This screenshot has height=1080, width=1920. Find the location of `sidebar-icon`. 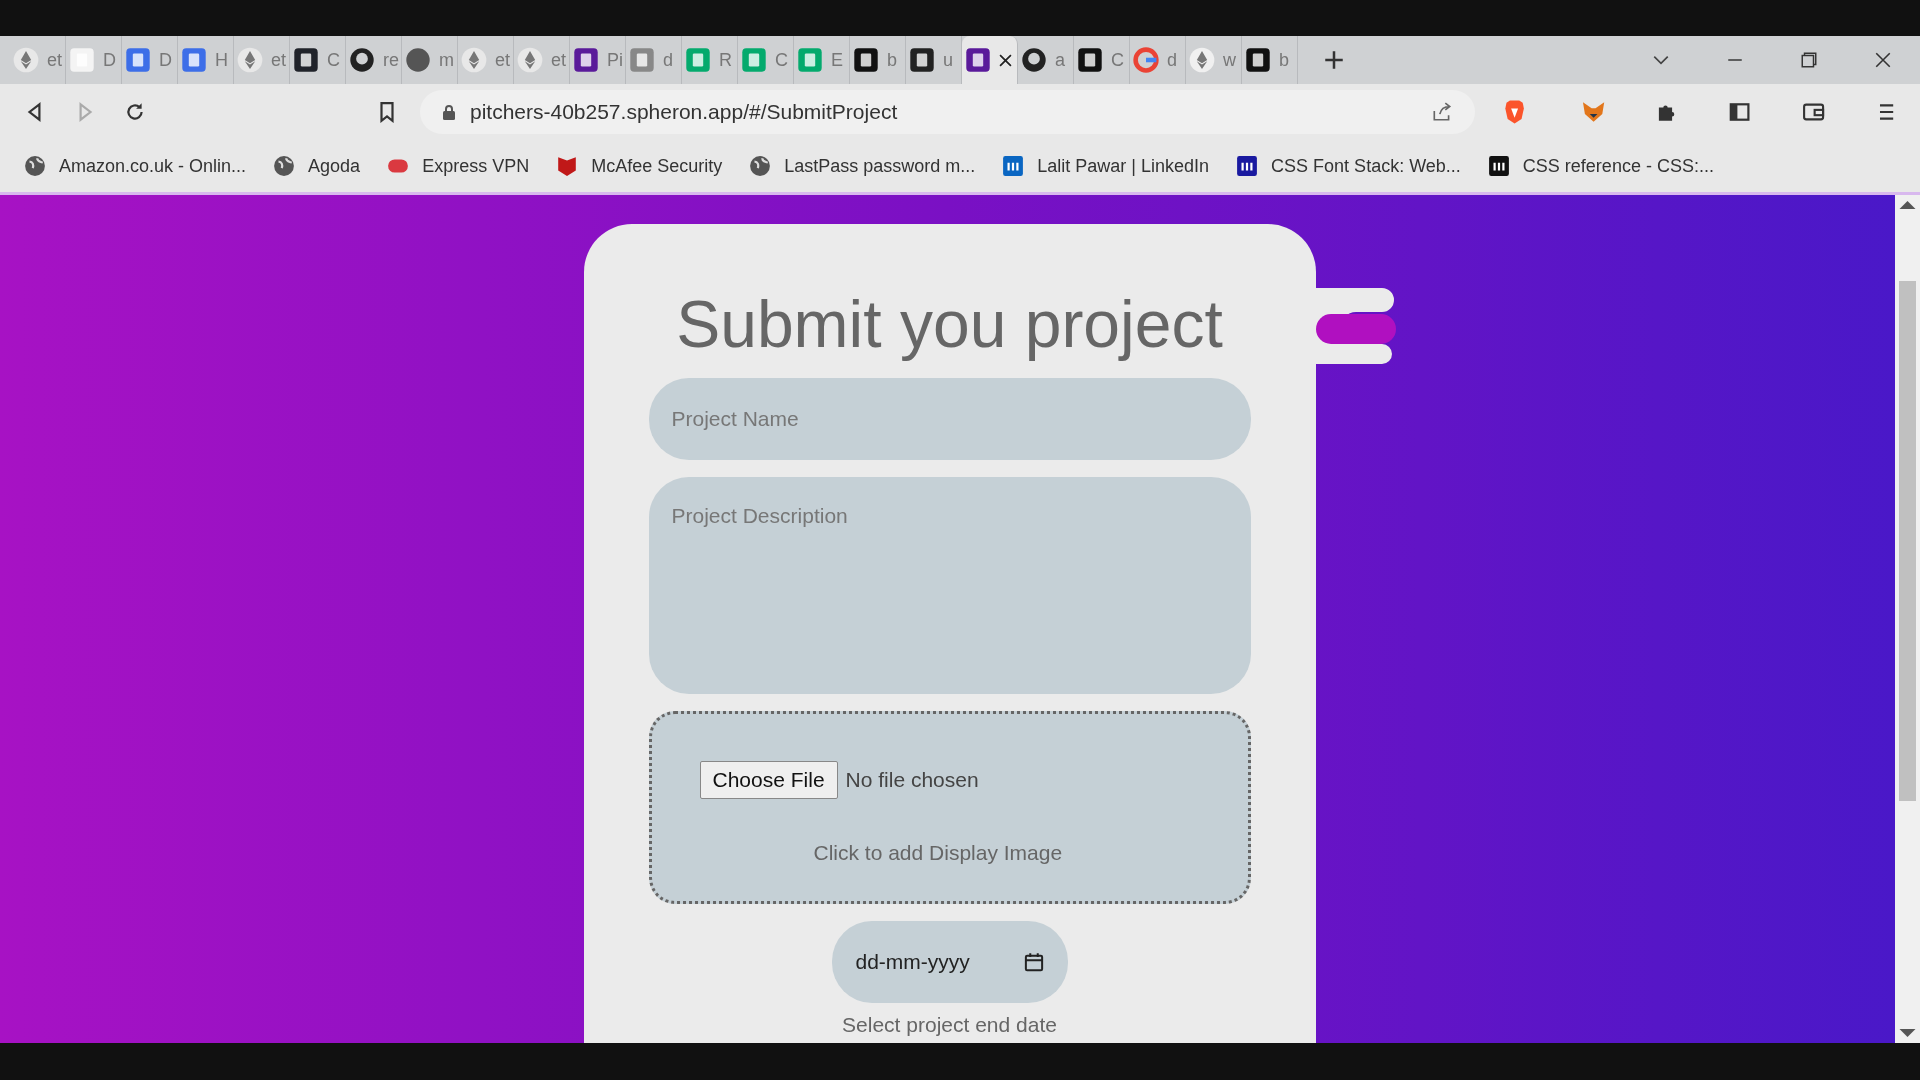

sidebar-icon is located at coordinates (1740, 112).